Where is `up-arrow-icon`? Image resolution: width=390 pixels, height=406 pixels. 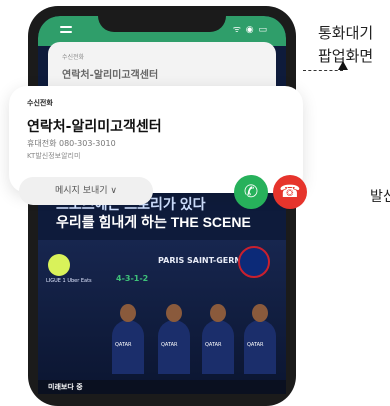
up-arrow-icon is located at coordinates (343, 65).